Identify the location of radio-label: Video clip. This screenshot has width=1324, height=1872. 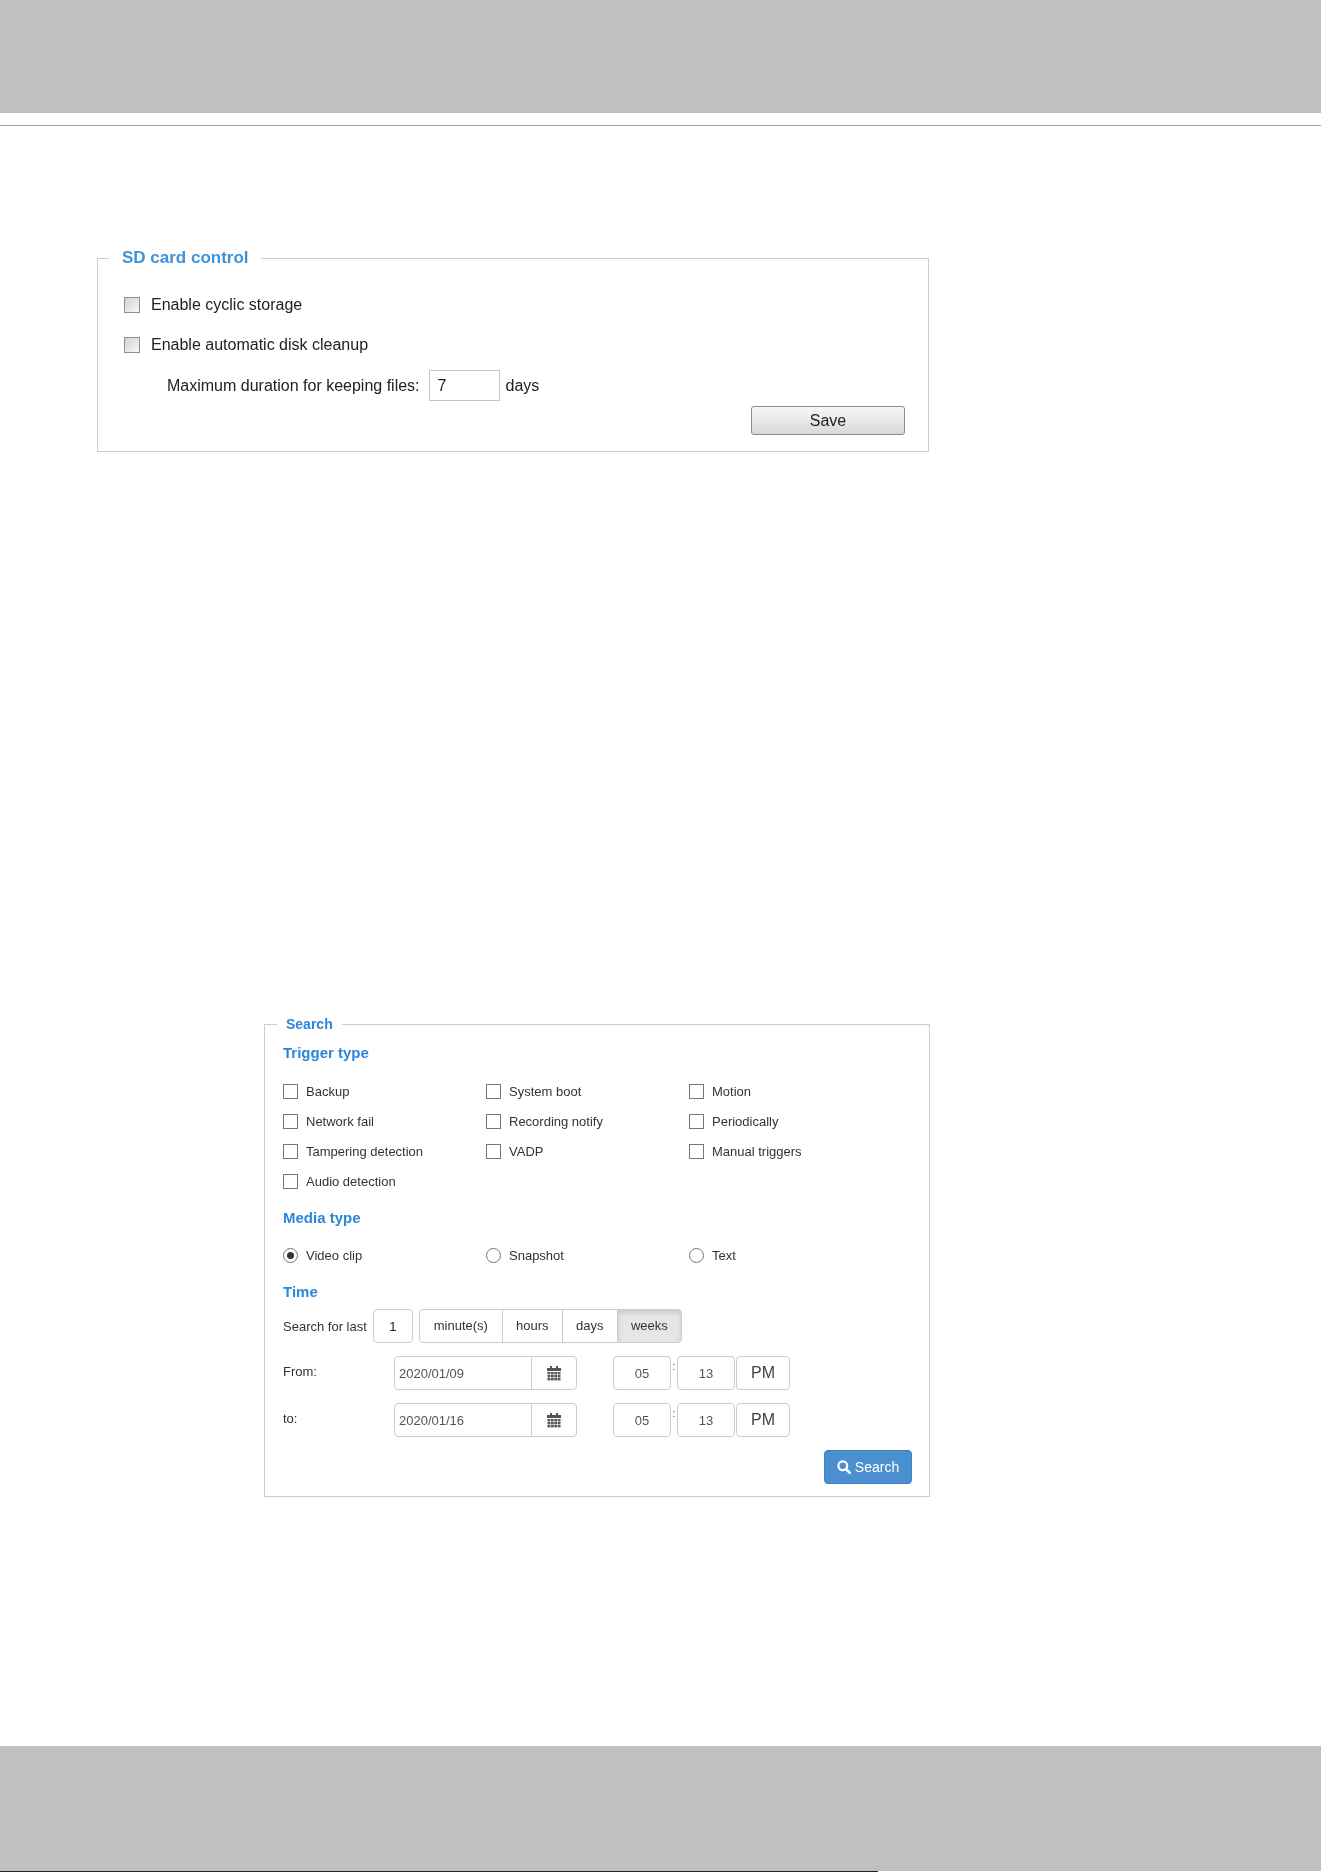
(334, 1255).